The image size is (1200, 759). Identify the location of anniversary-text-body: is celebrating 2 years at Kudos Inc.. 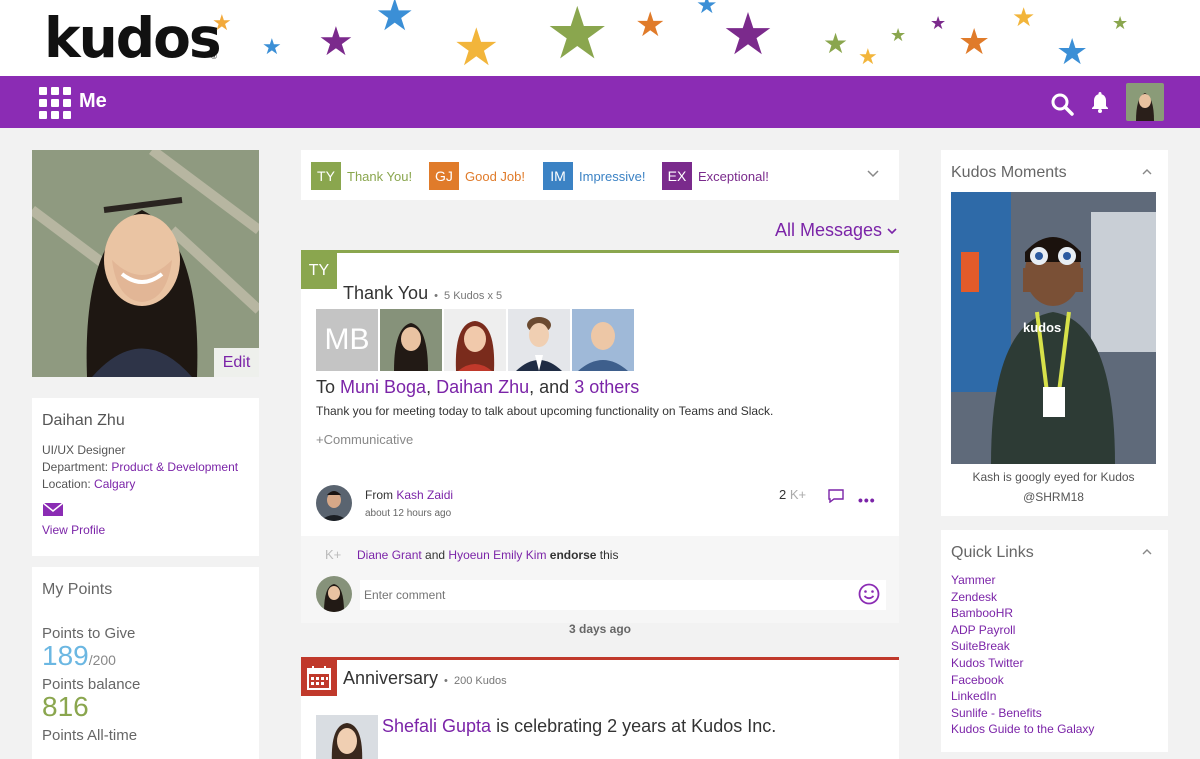
(634, 726).